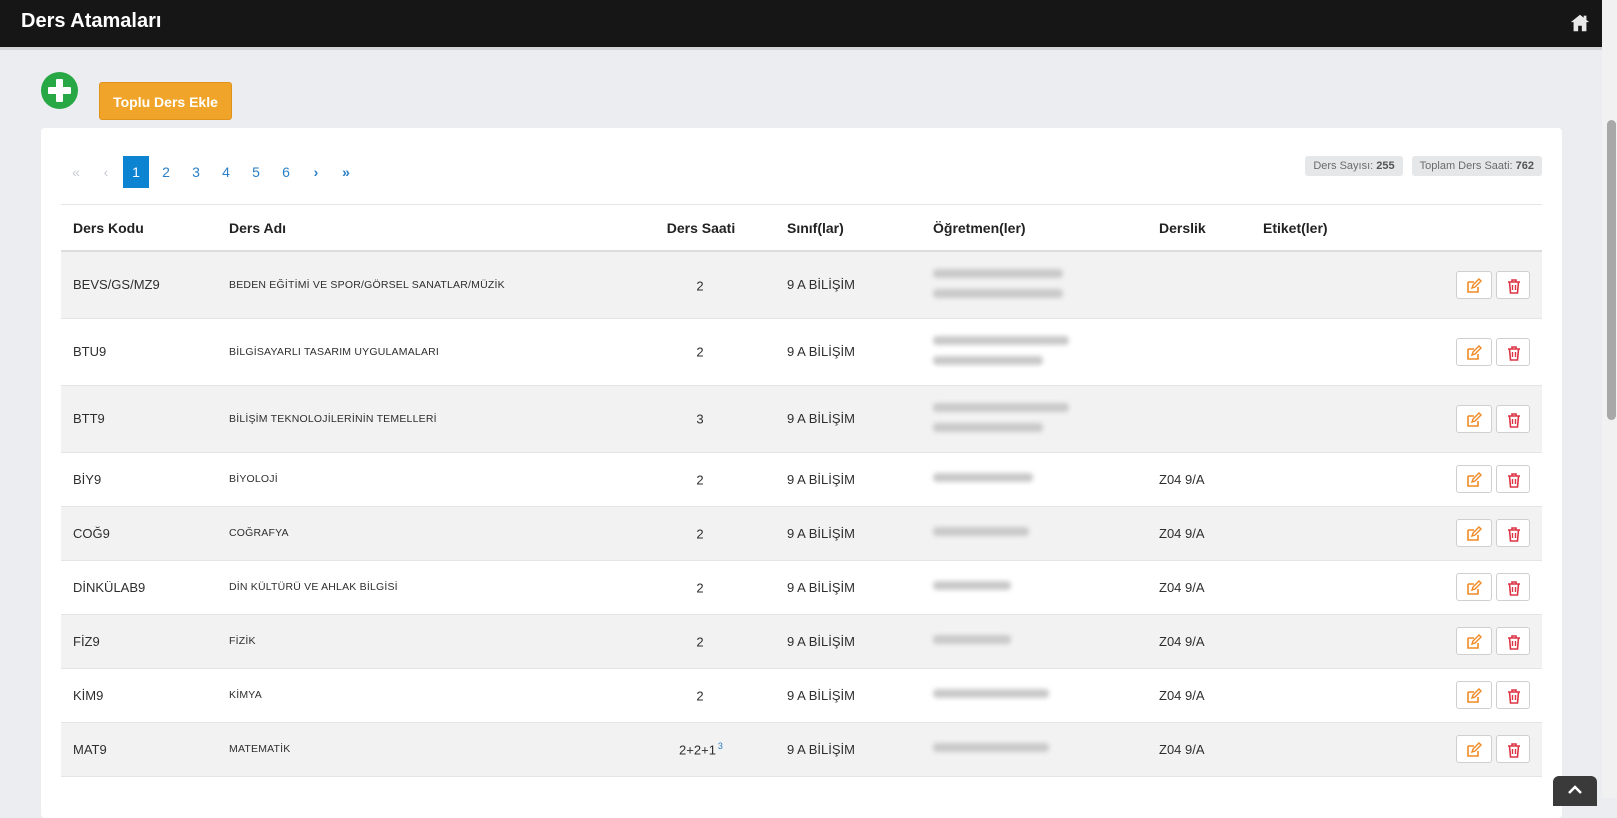 The image size is (1617, 818). I want to click on lesson-code: BEVS/GS/MZ9, so click(139, 285).